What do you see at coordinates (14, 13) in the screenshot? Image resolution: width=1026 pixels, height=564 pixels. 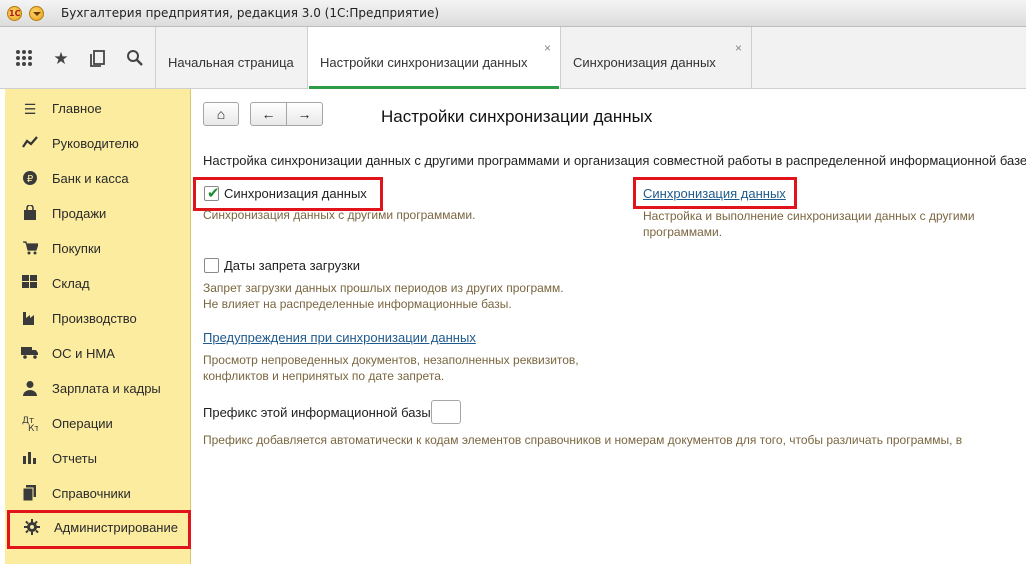 I see `1c-logo-icon` at bounding box center [14, 13].